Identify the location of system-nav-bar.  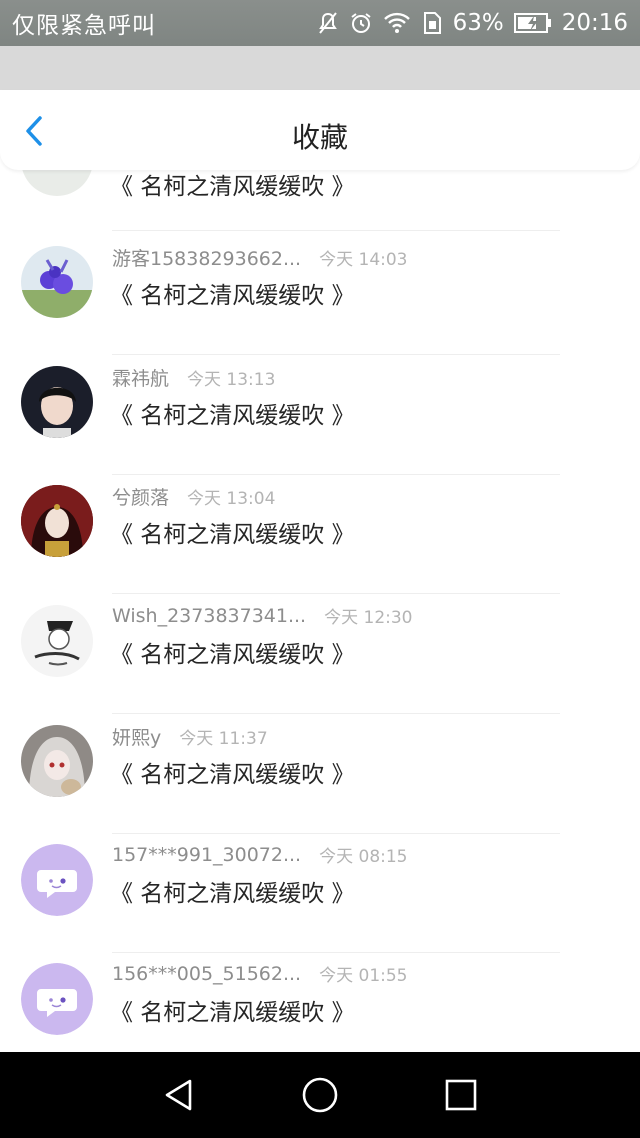
(320, 1095).